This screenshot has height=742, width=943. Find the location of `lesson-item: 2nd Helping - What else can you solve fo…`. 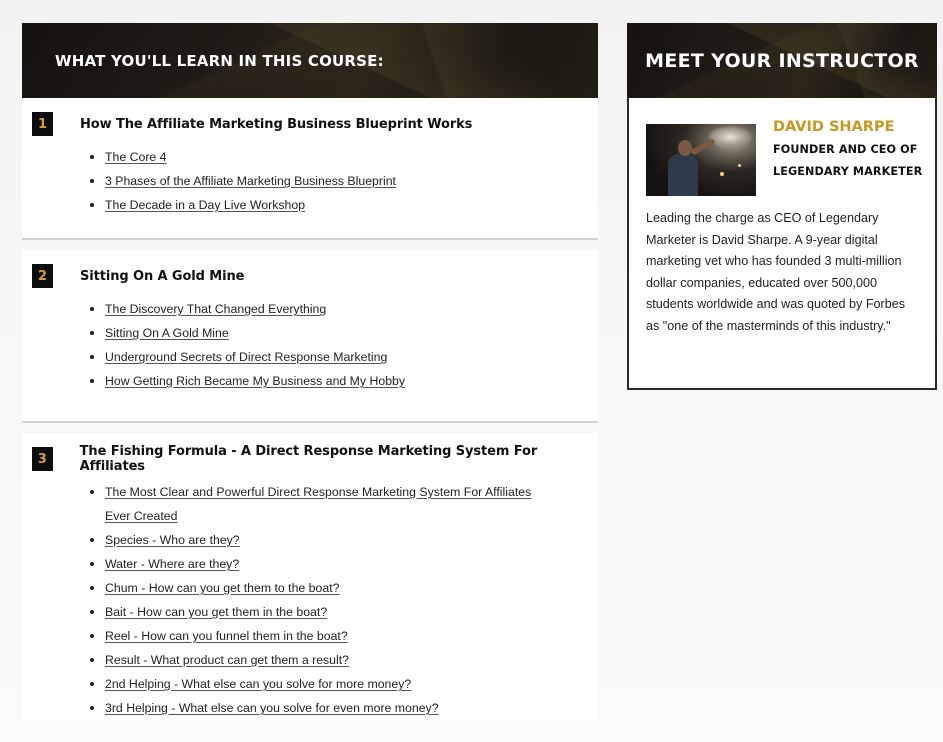

lesson-item: 2nd Helping - What else can you solve fo… is located at coordinates (322, 684).